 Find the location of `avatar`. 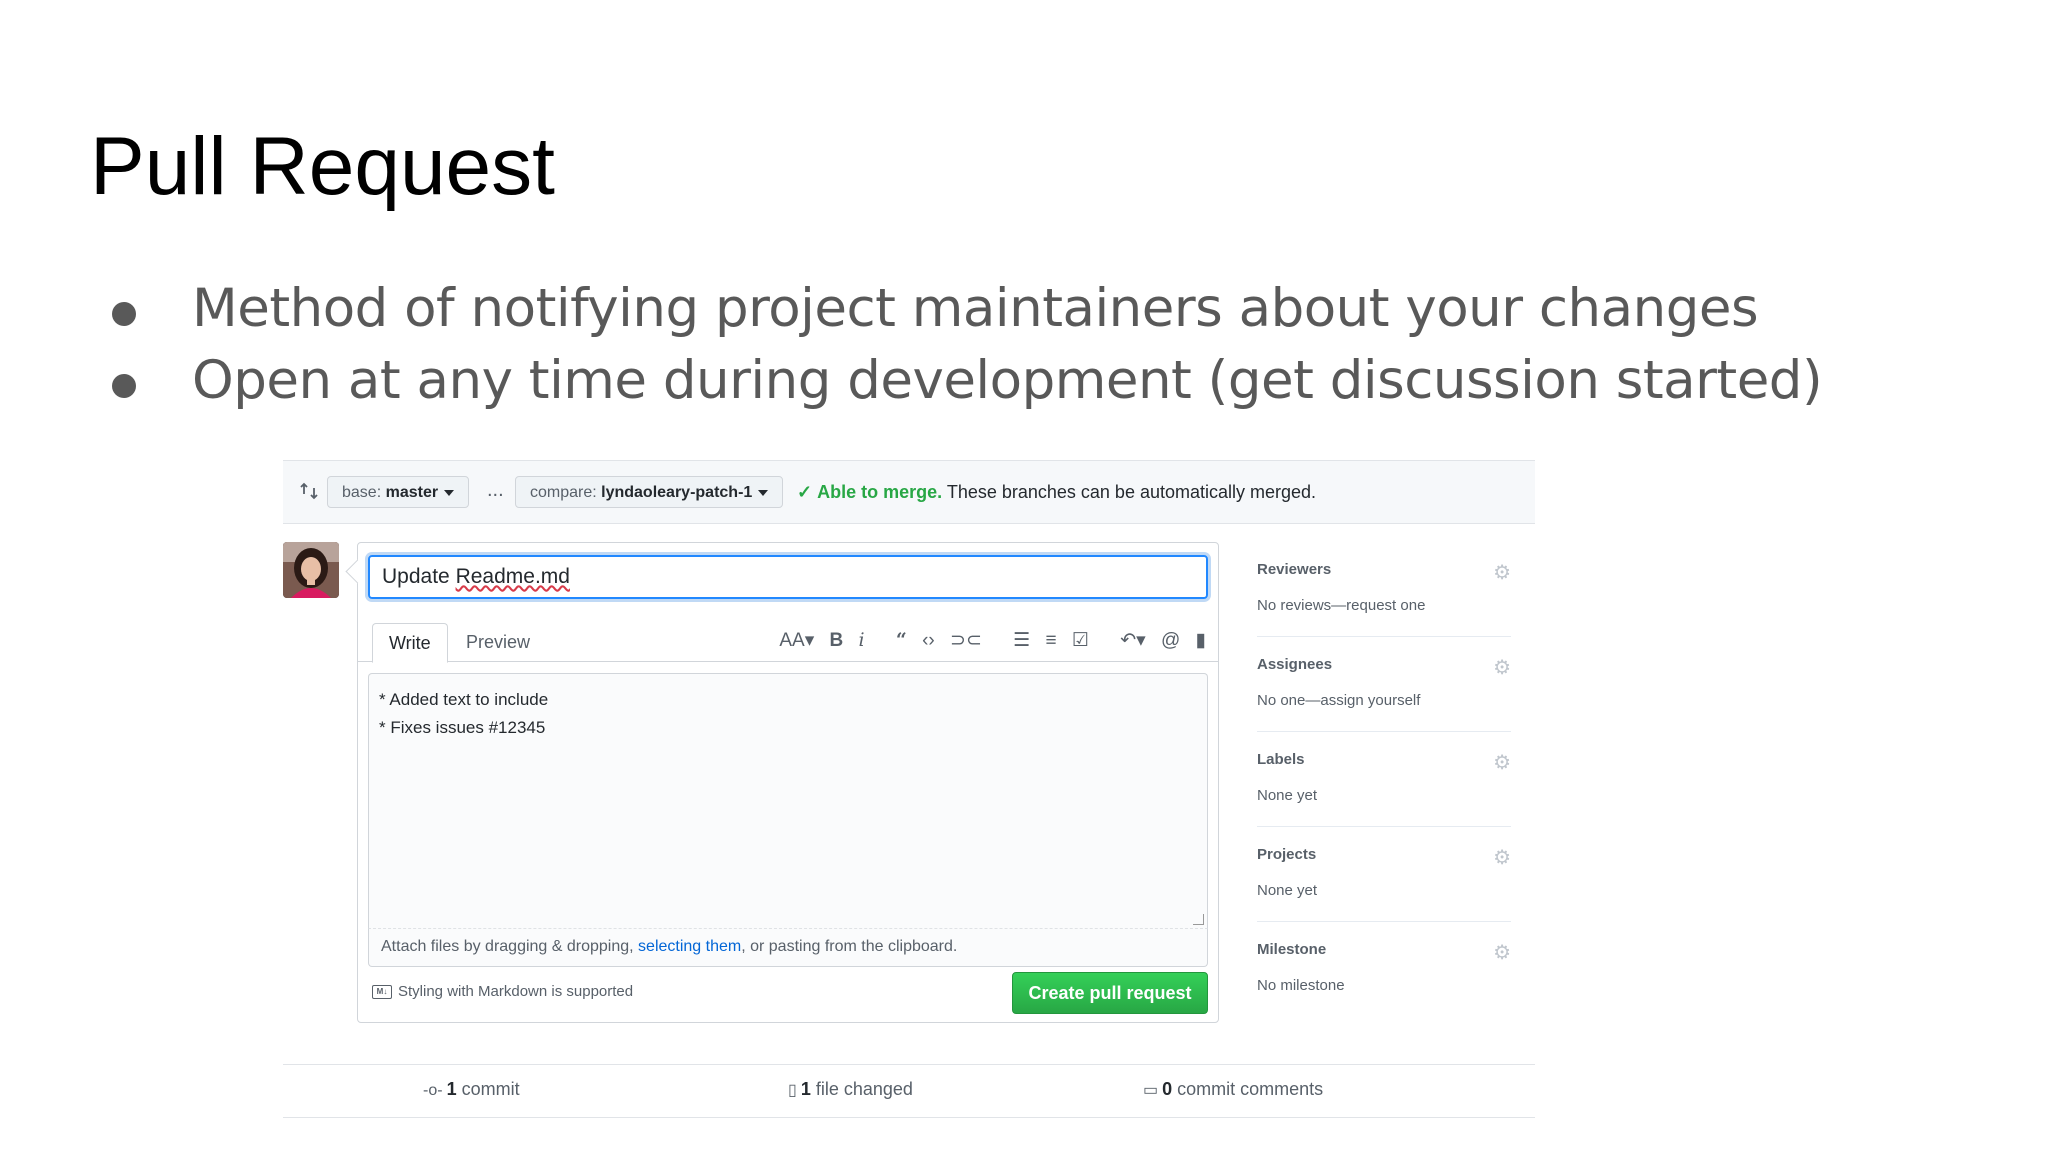

avatar is located at coordinates (311, 570).